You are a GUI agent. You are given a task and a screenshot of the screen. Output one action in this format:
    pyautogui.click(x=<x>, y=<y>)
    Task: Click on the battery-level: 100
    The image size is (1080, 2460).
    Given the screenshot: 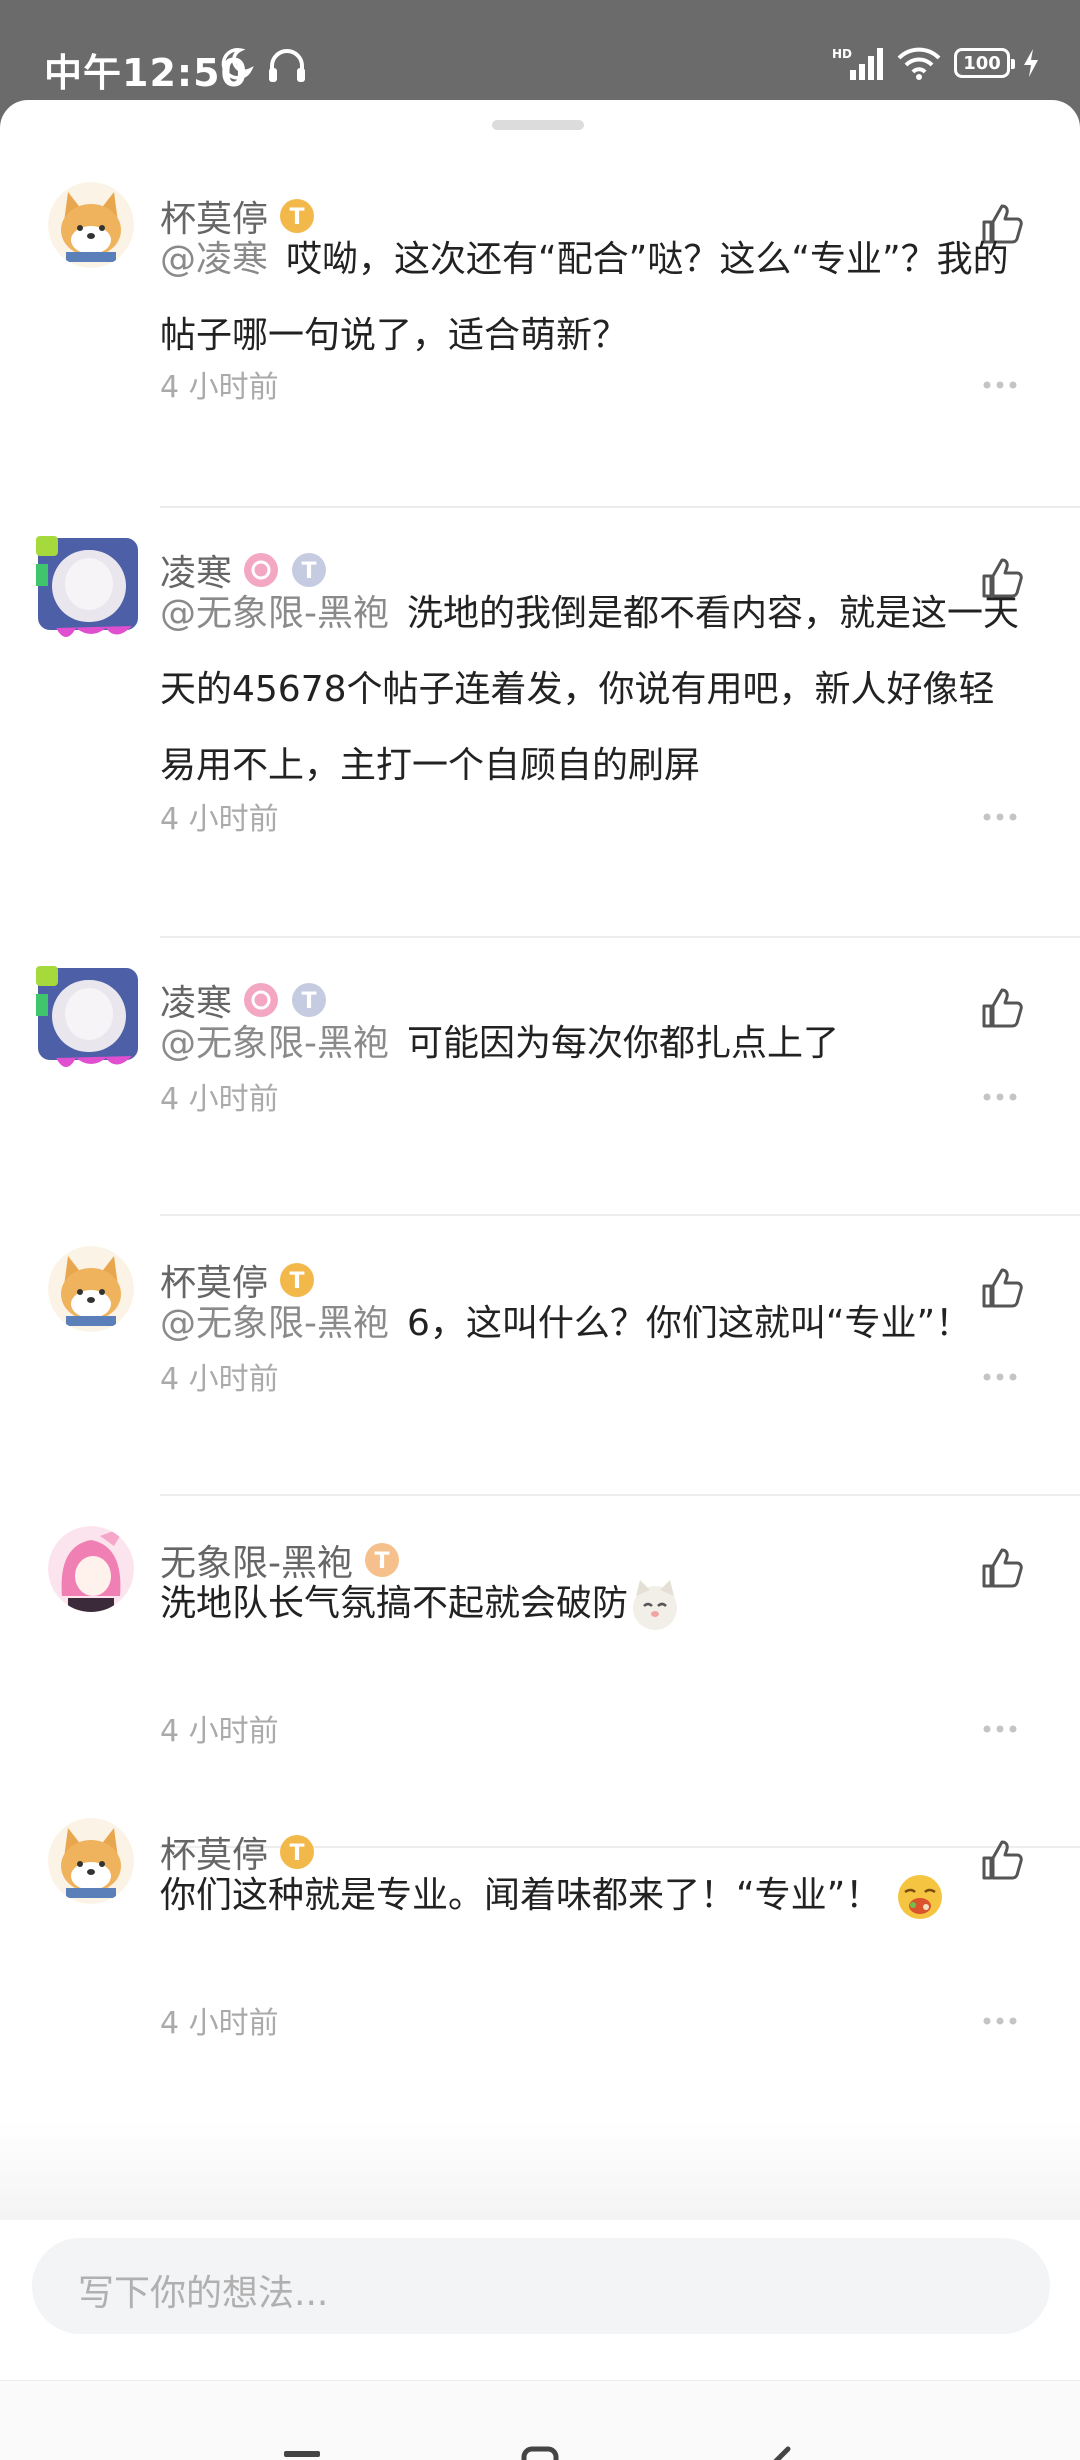 What is the action you would take?
    pyautogui.click(x=982, y=63)
    